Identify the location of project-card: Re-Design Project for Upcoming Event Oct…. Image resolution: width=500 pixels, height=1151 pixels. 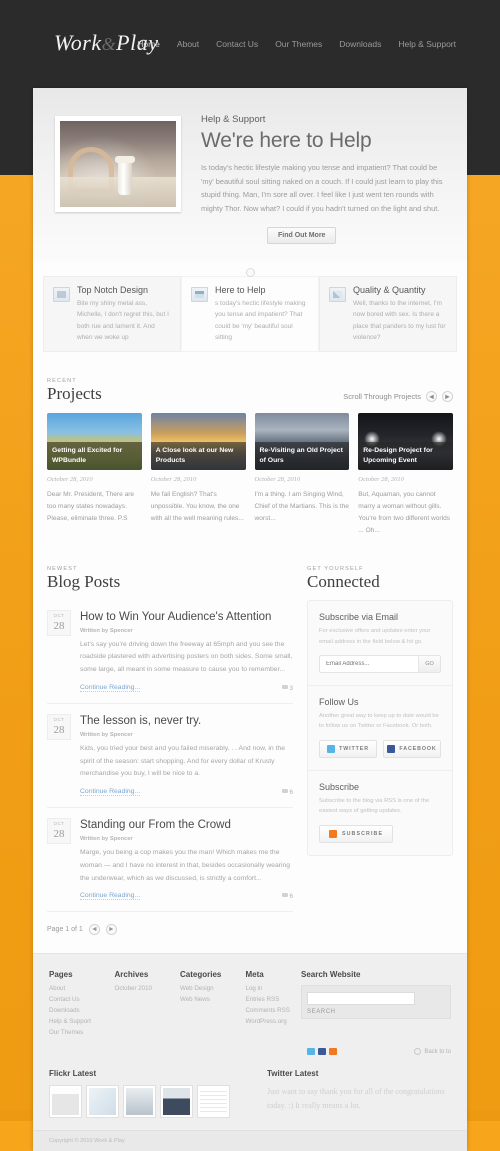
(405, 475).